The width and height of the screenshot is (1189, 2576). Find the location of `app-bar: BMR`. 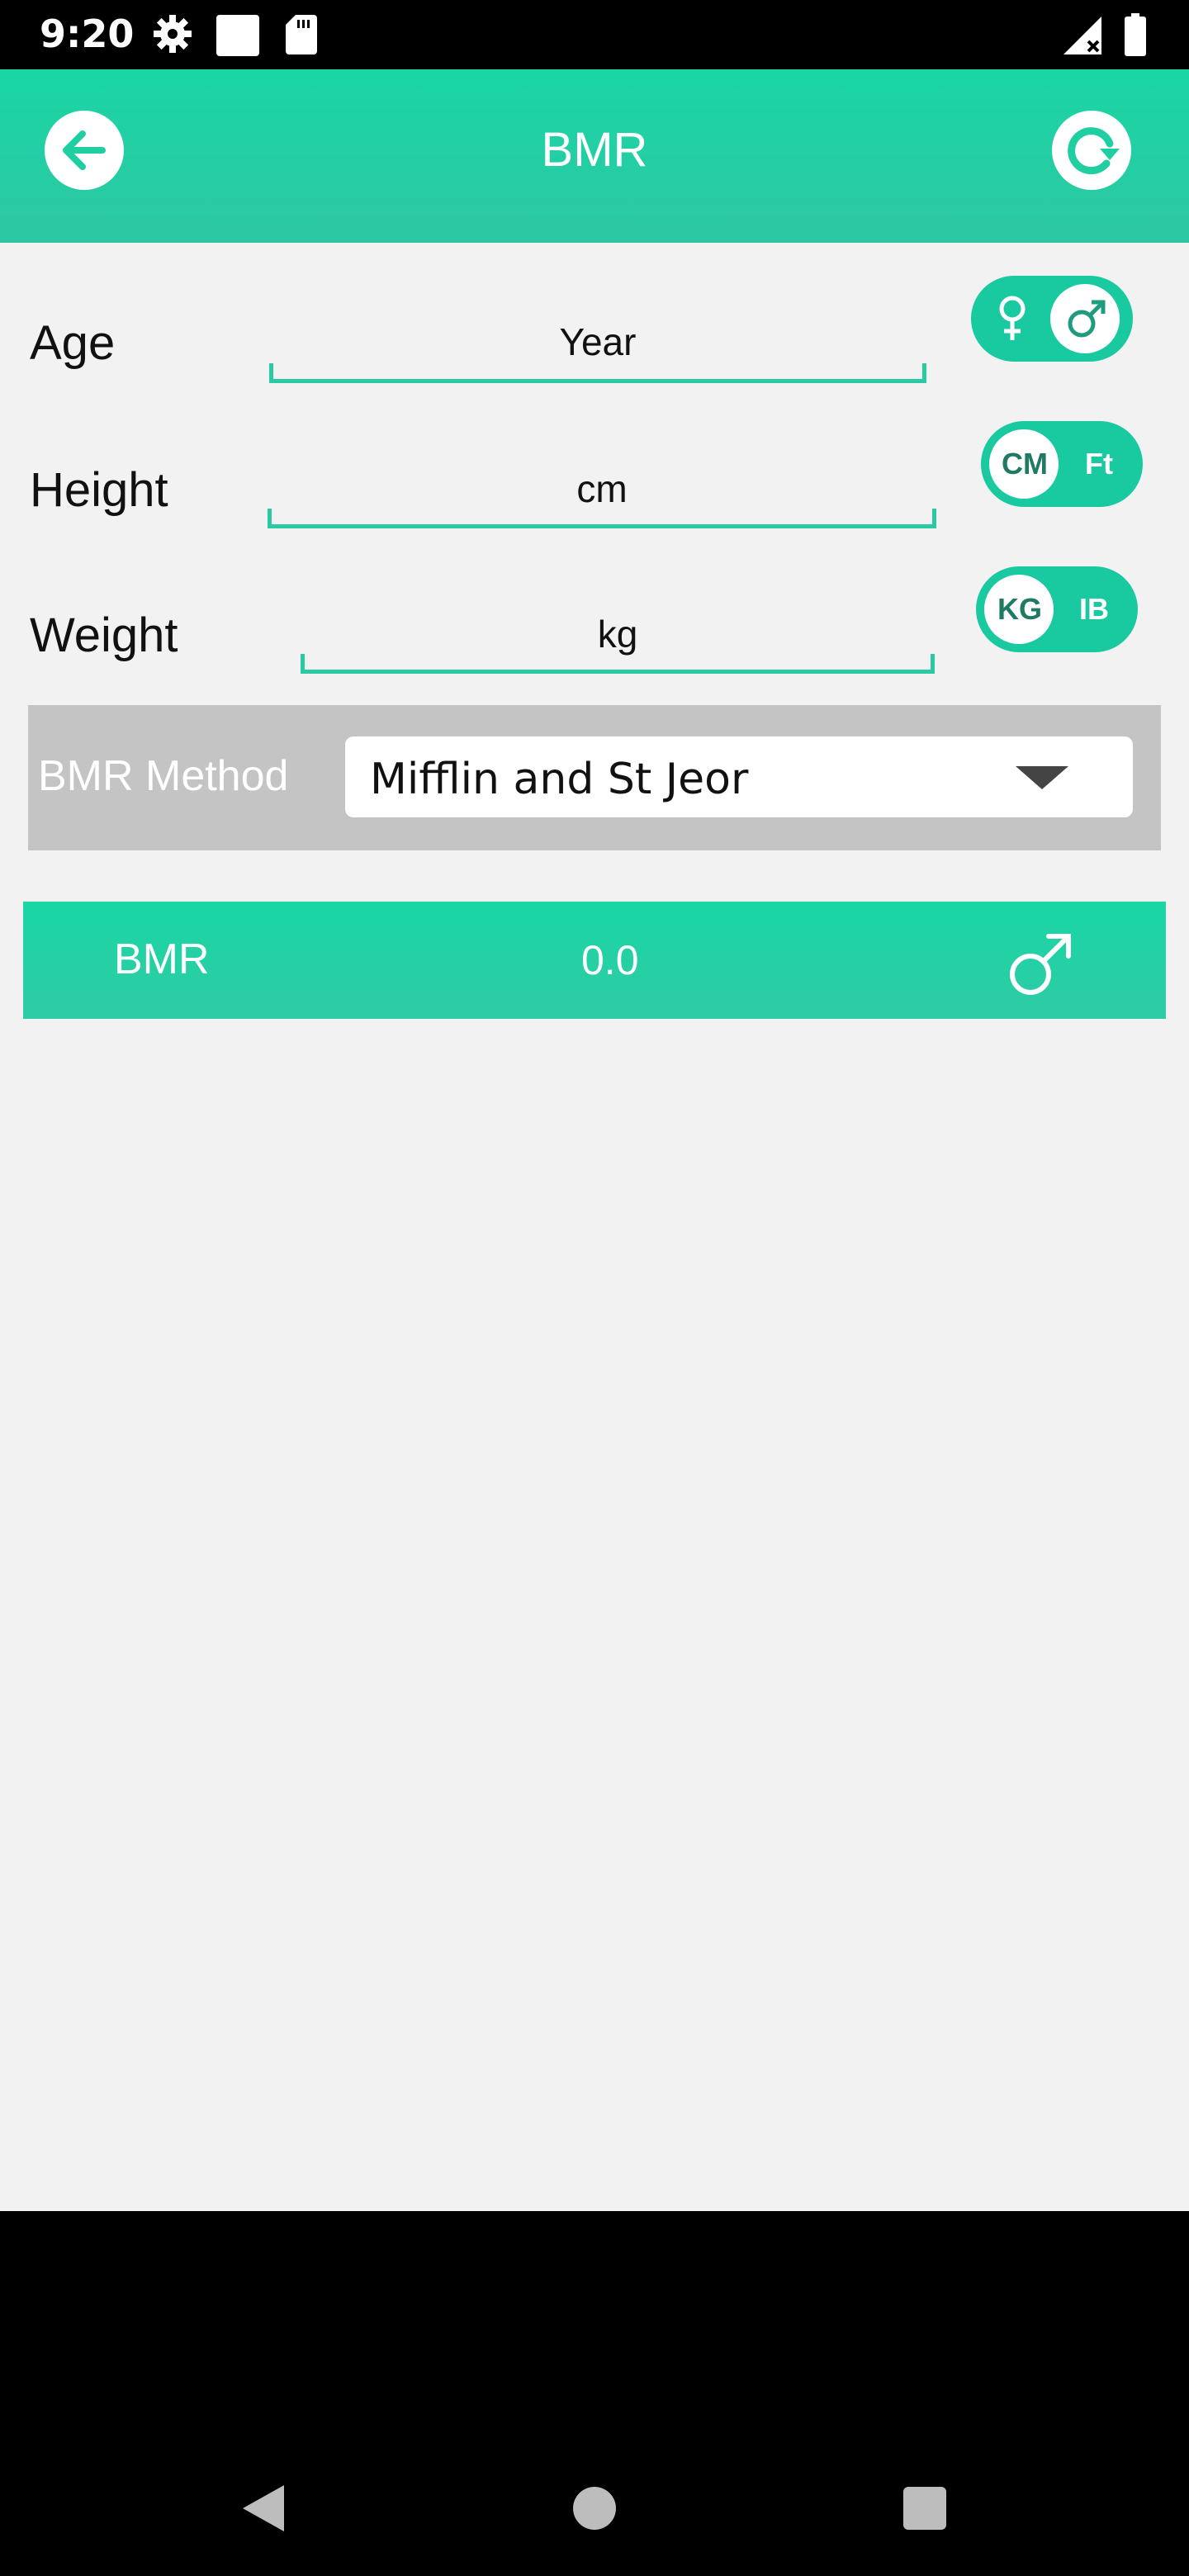

app-bar: BMR is located at coordinates (594, 156).